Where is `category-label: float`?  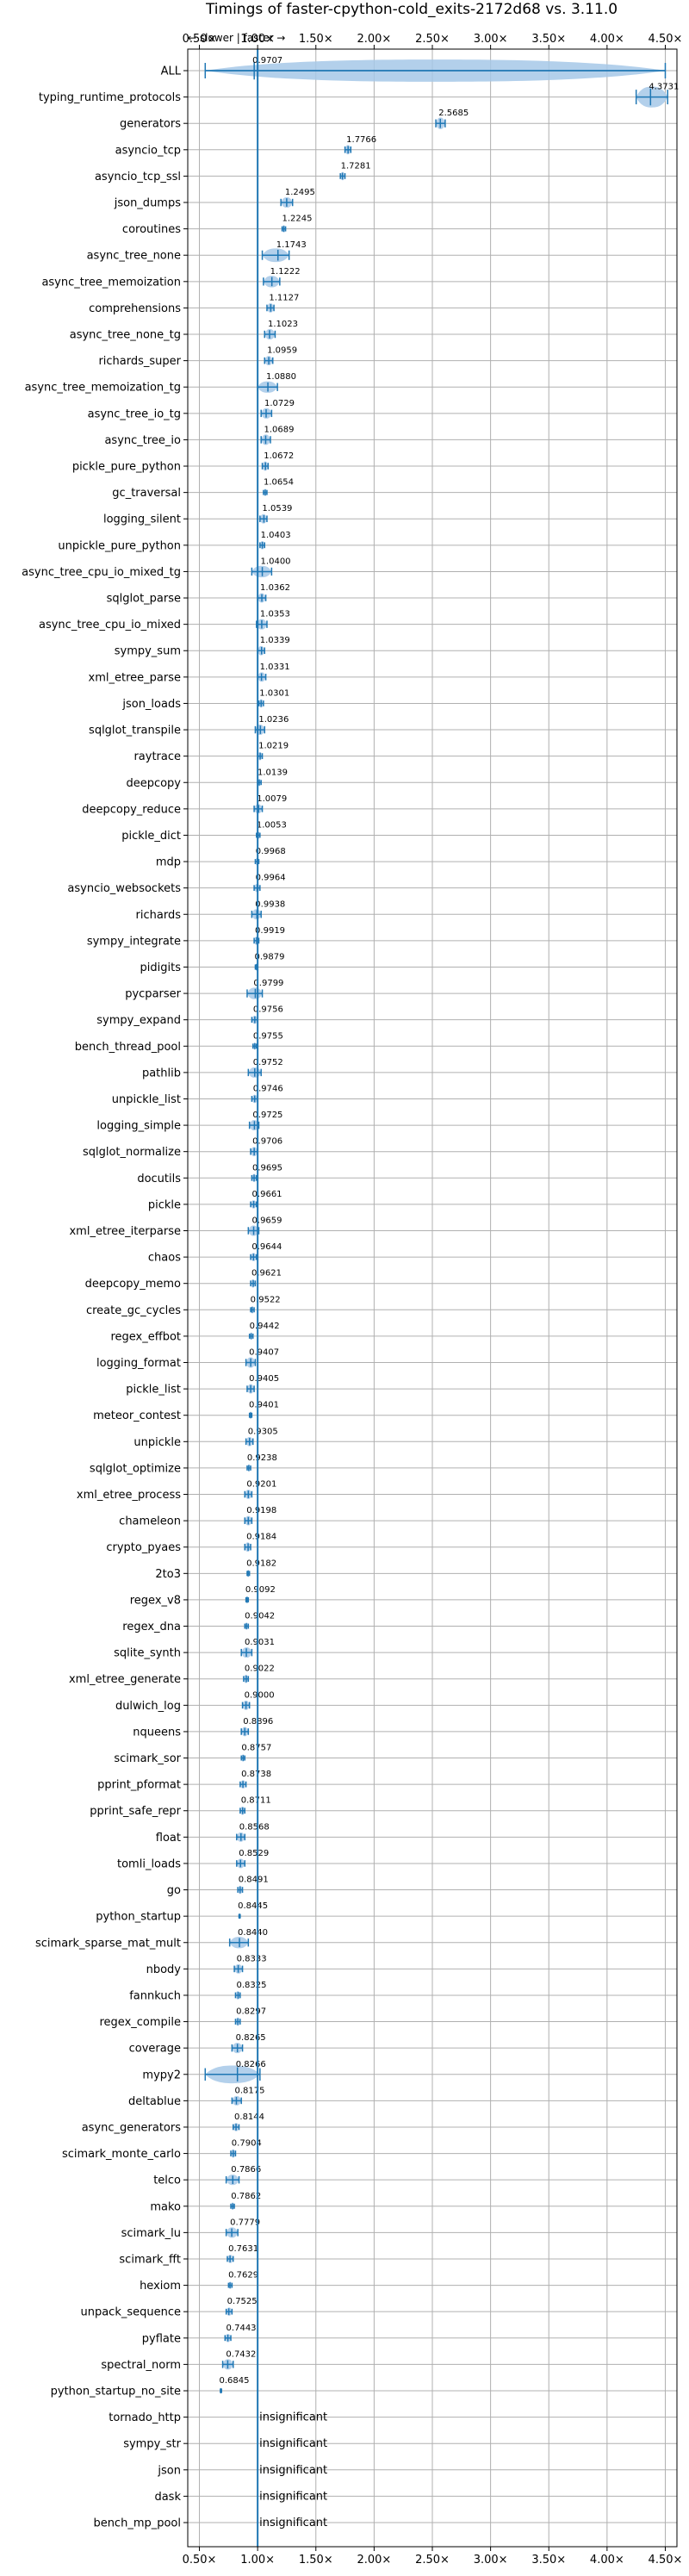 category-label: float is located at coordinates (168, 1839).